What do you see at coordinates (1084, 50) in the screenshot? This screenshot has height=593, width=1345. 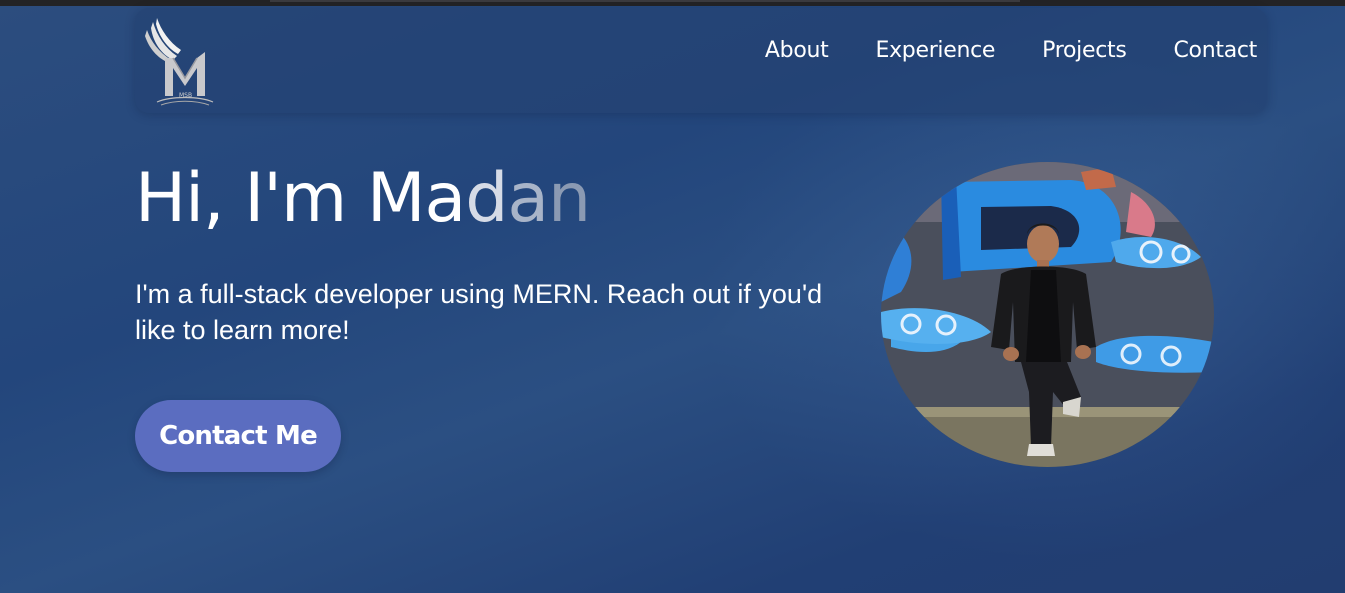 I see `nav-link-projects: Projects` at bounding box center [1084, 50].